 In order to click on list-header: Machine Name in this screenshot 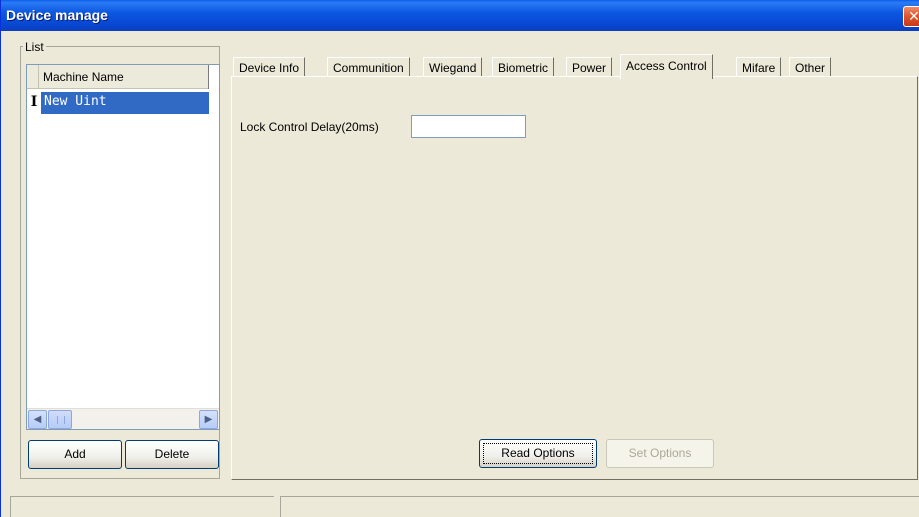, I will do `click(118, 77)`.